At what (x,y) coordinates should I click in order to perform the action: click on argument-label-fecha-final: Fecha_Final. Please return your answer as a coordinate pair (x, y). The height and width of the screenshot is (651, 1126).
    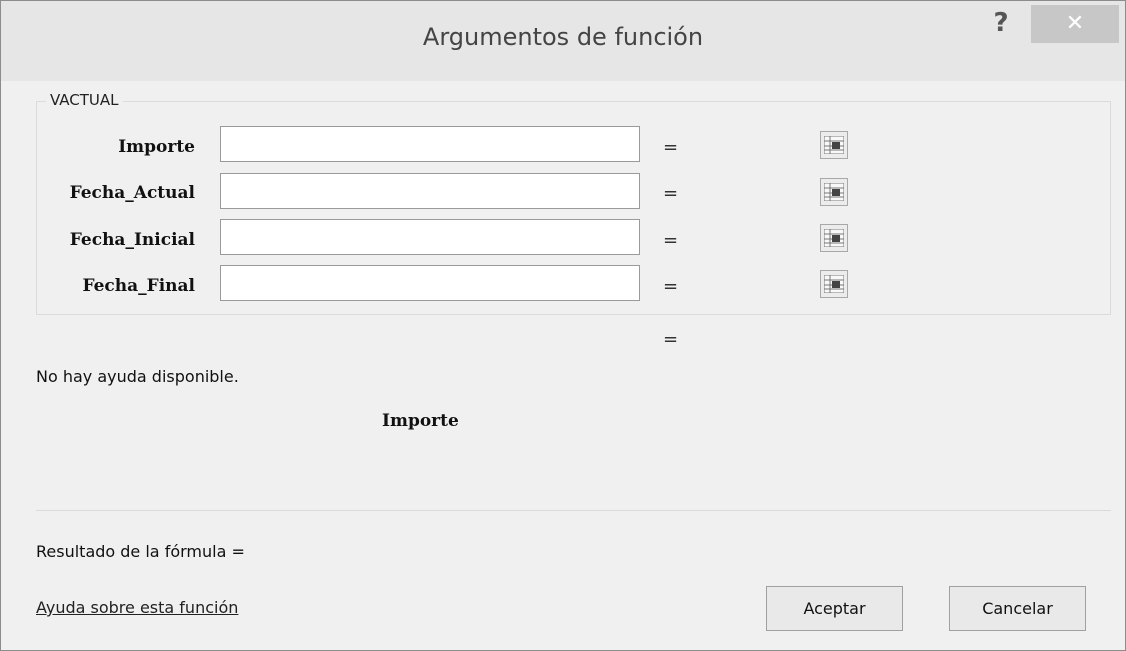
    Looking at the image, I should click on (138, 286).